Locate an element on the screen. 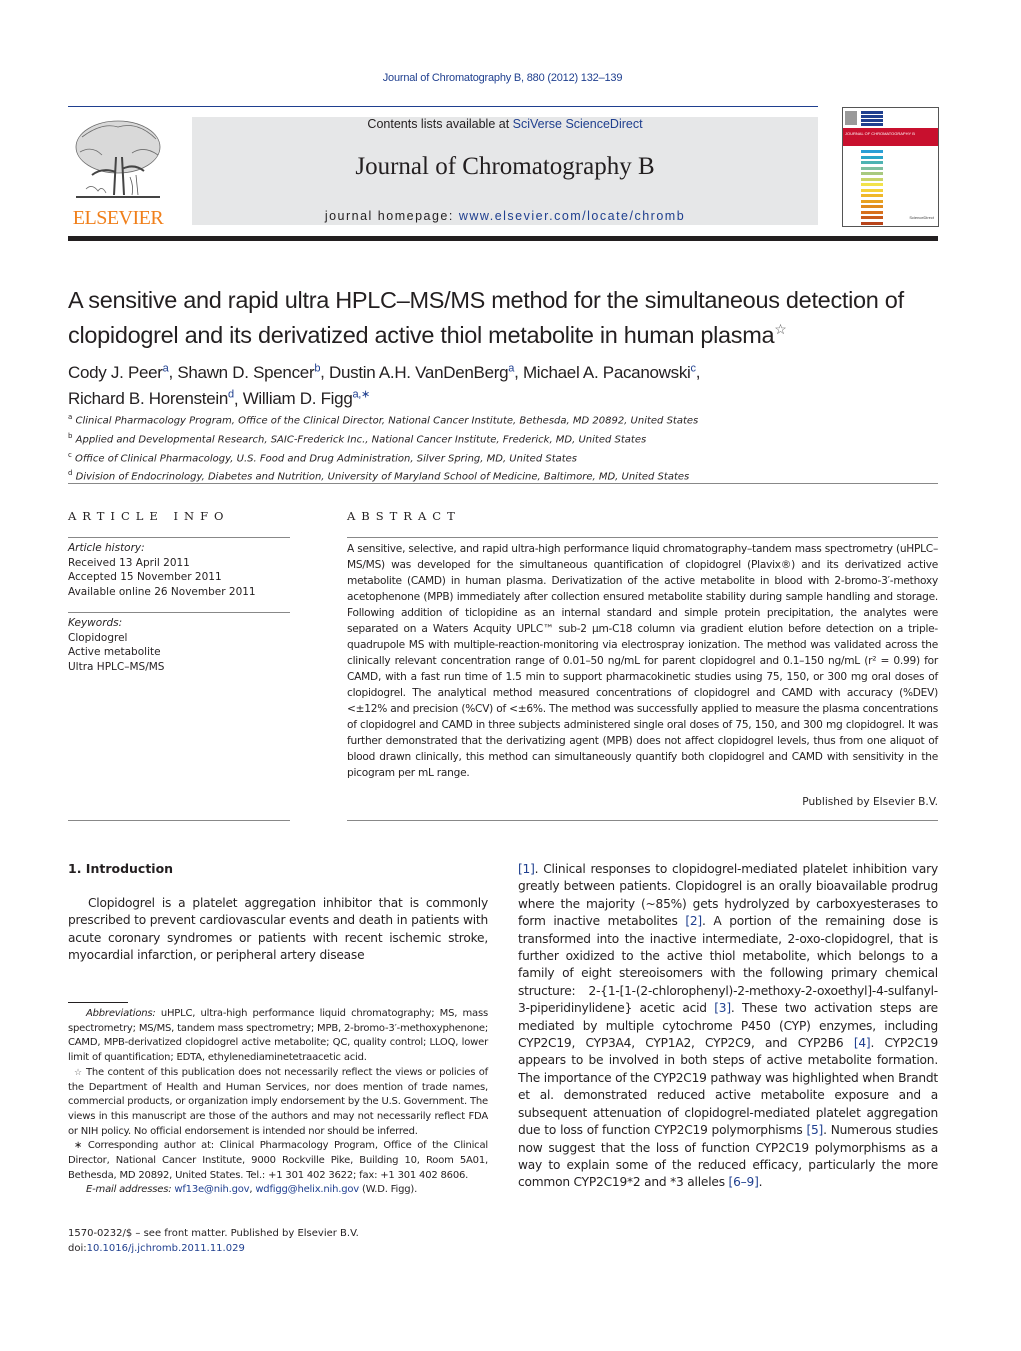 Image resolution: width=1021 pixels, height=1351 pixels. article-info-heading: ARTICLE INFO is located at coordinates (149, 516).